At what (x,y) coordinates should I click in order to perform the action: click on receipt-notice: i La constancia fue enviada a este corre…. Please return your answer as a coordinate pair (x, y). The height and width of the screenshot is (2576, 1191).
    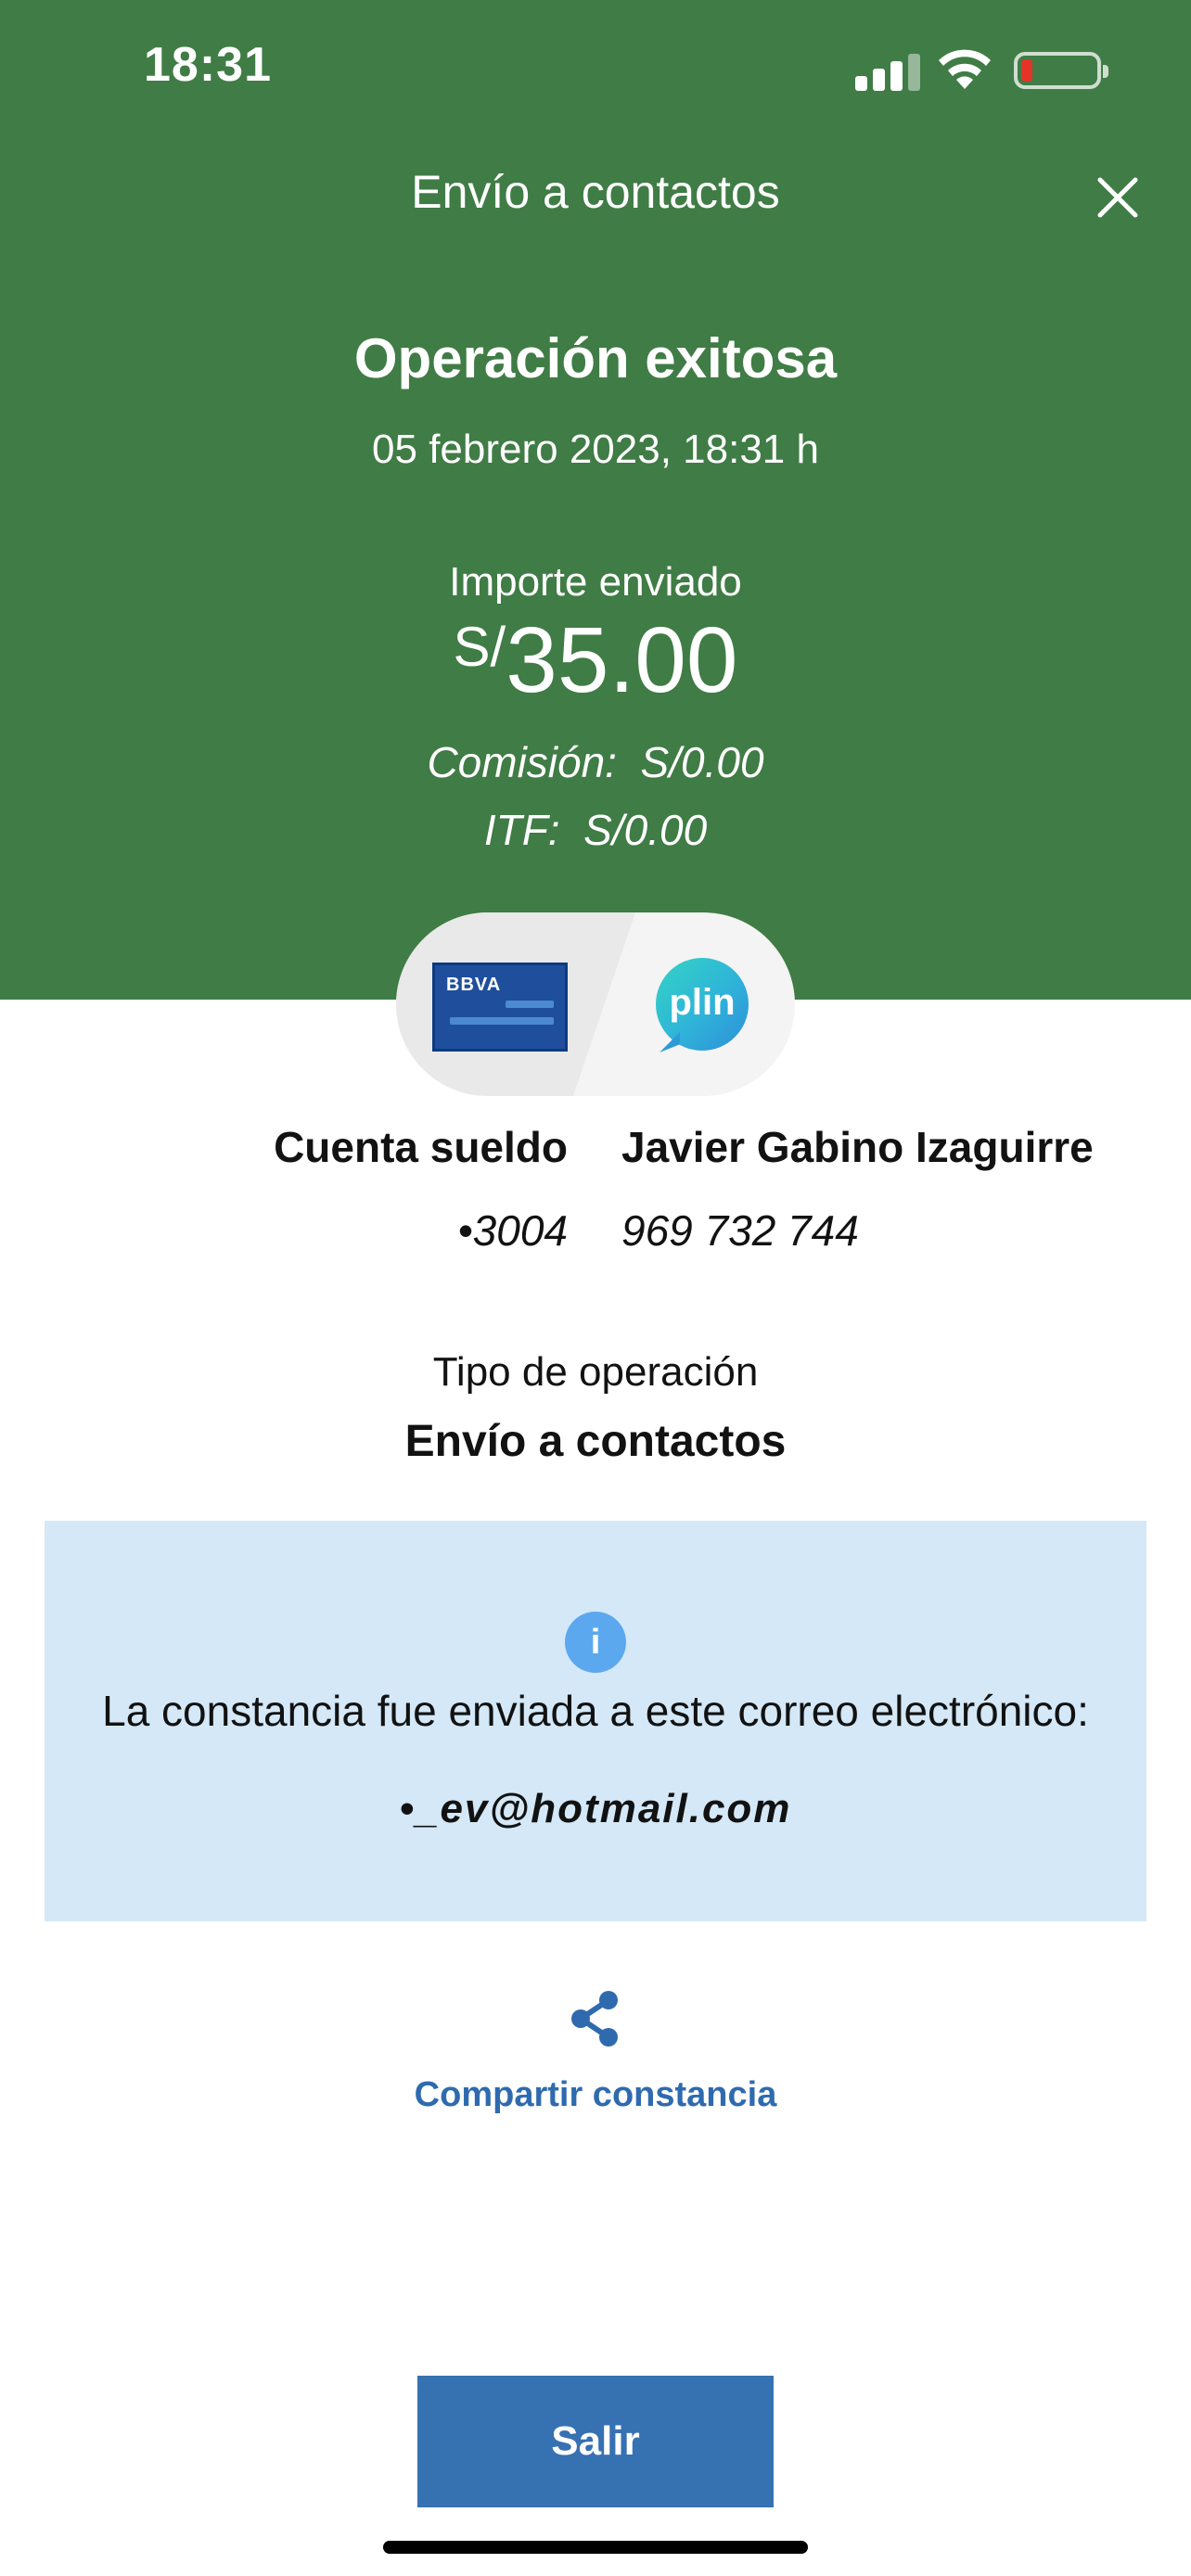
    Looking at the image, I should click on (595, 1721).